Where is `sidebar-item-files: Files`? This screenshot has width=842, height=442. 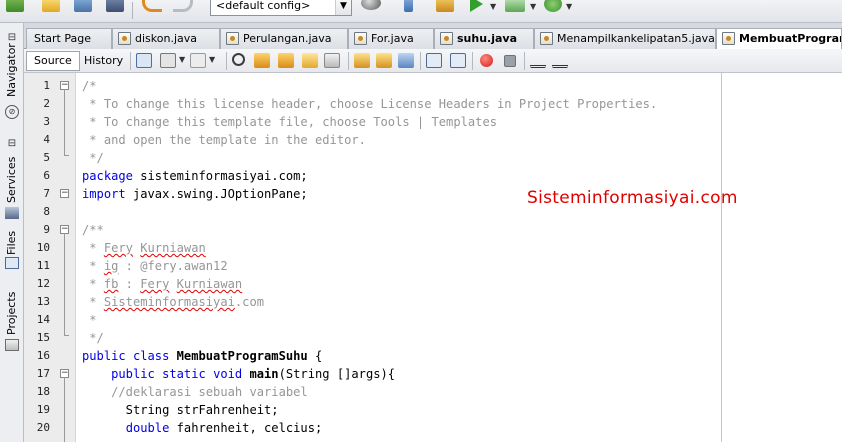
sidebar-item-files: Files is located at coordinates (12, 249).